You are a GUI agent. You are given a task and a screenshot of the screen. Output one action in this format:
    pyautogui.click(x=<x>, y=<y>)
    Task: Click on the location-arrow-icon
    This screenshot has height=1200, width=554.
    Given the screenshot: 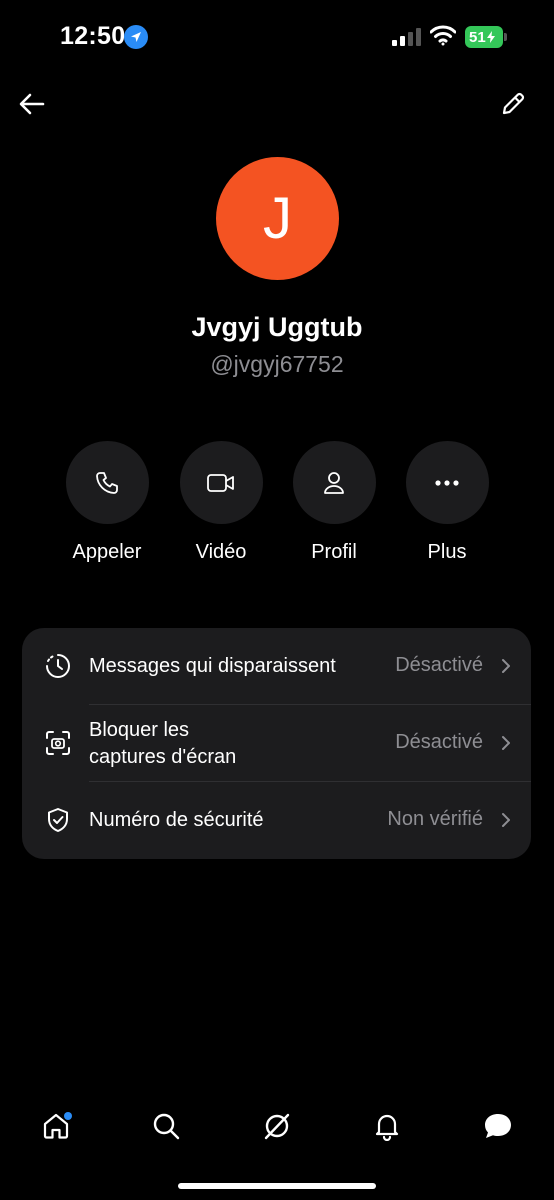 What is the action you would take?
    pyautogui.click(x=136, y=37)
    